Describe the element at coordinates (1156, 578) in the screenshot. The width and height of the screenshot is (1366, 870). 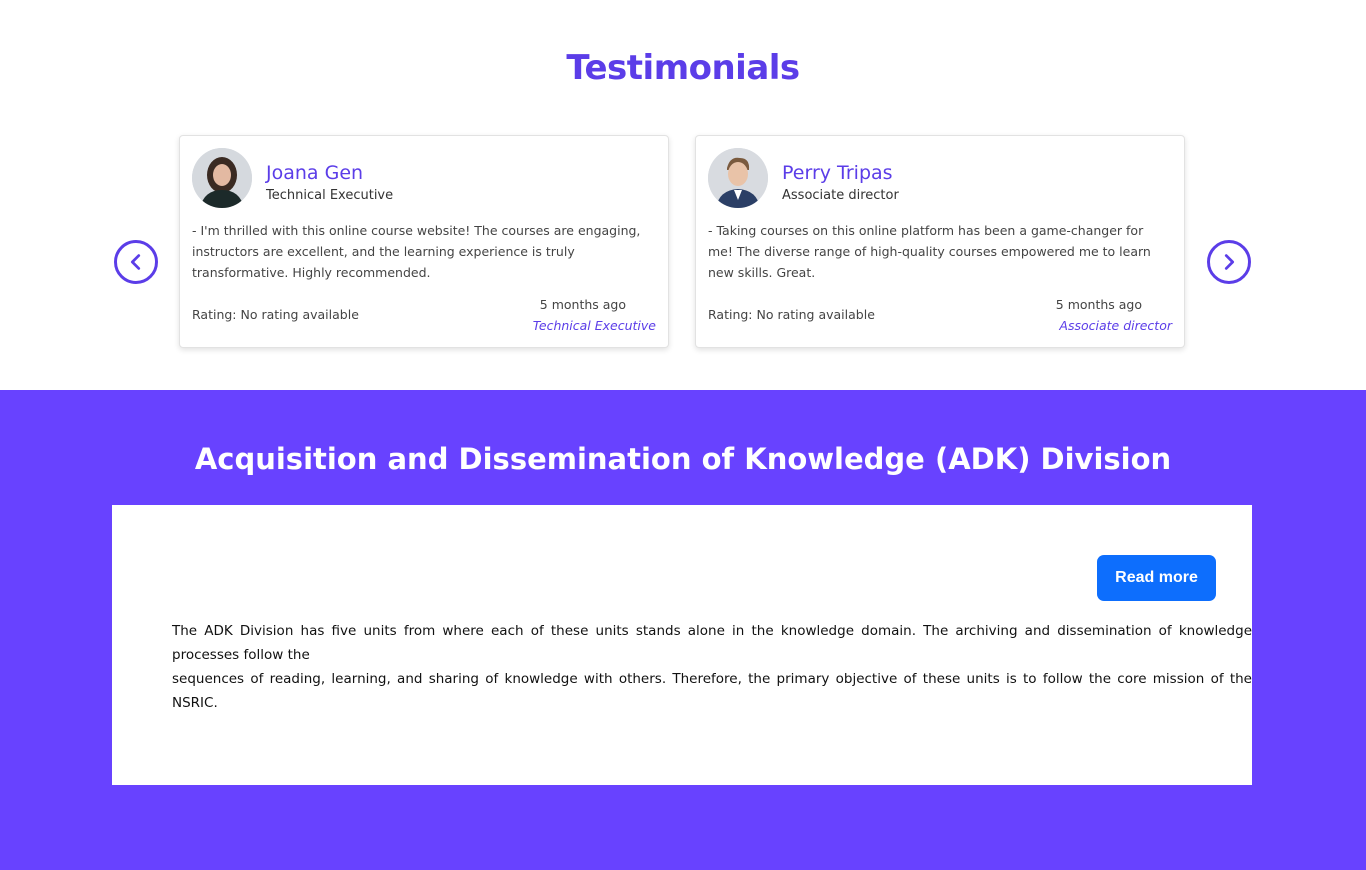
I see `read-more-button: Read more` at that location.